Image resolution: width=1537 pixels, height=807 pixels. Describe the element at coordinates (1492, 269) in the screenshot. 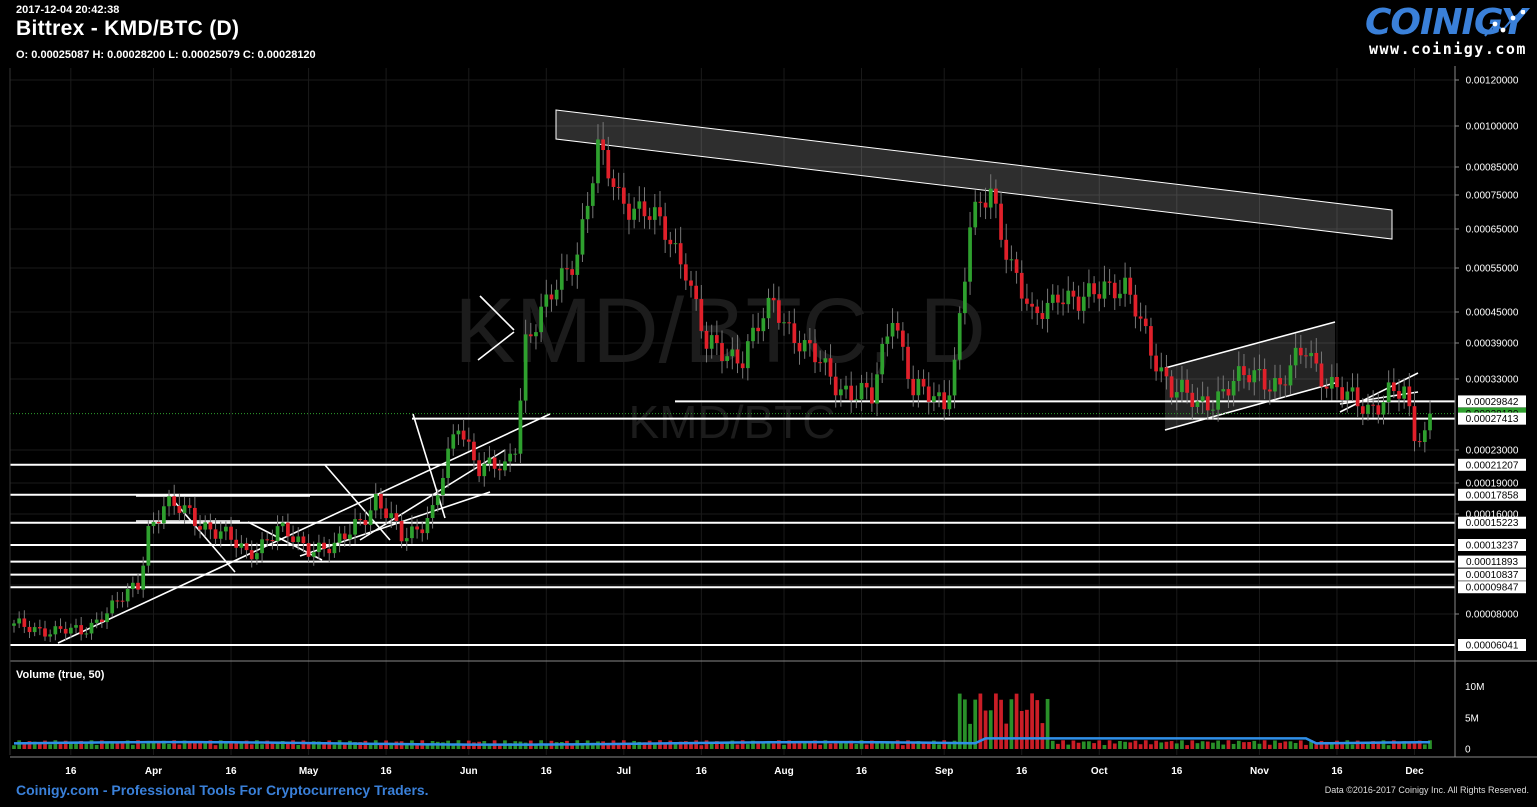

I see `price-tick-label: 0.00055000` at that location.